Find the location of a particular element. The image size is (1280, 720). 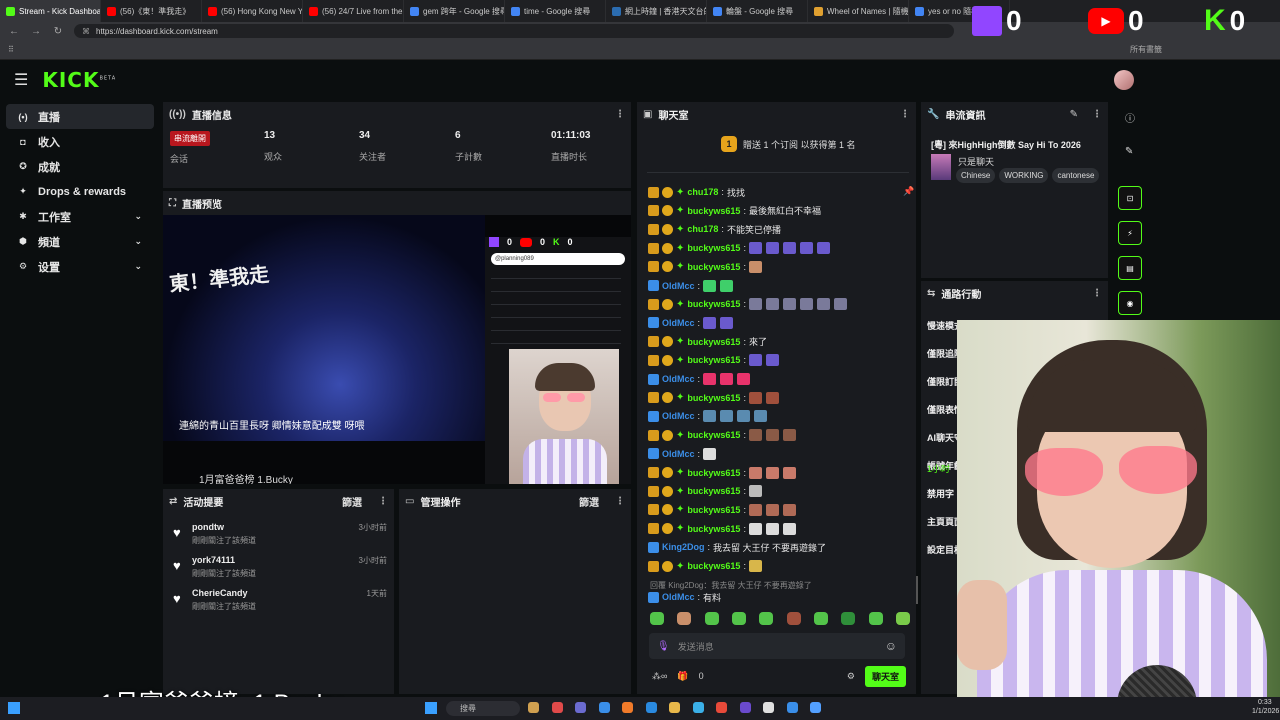

browser-tab: (56) Hong Kong New Y is located at coordinates (252, 11).